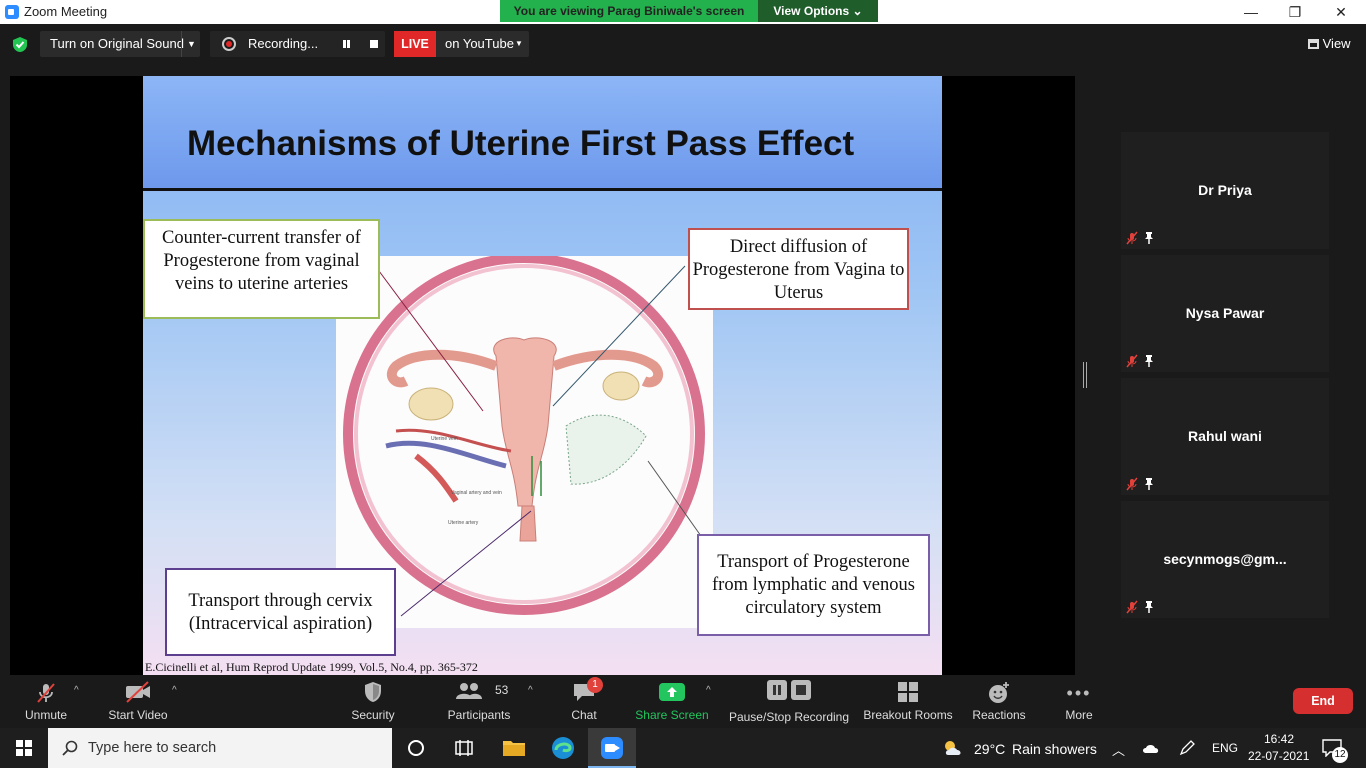  Describe the element at coordinates (24, 748) in the screenshot. I see `windows-start-icon` at that location.